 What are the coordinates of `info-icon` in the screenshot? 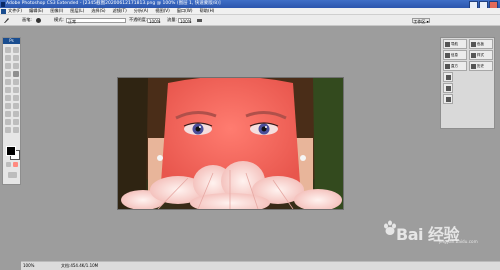 It's located at (447, 55).